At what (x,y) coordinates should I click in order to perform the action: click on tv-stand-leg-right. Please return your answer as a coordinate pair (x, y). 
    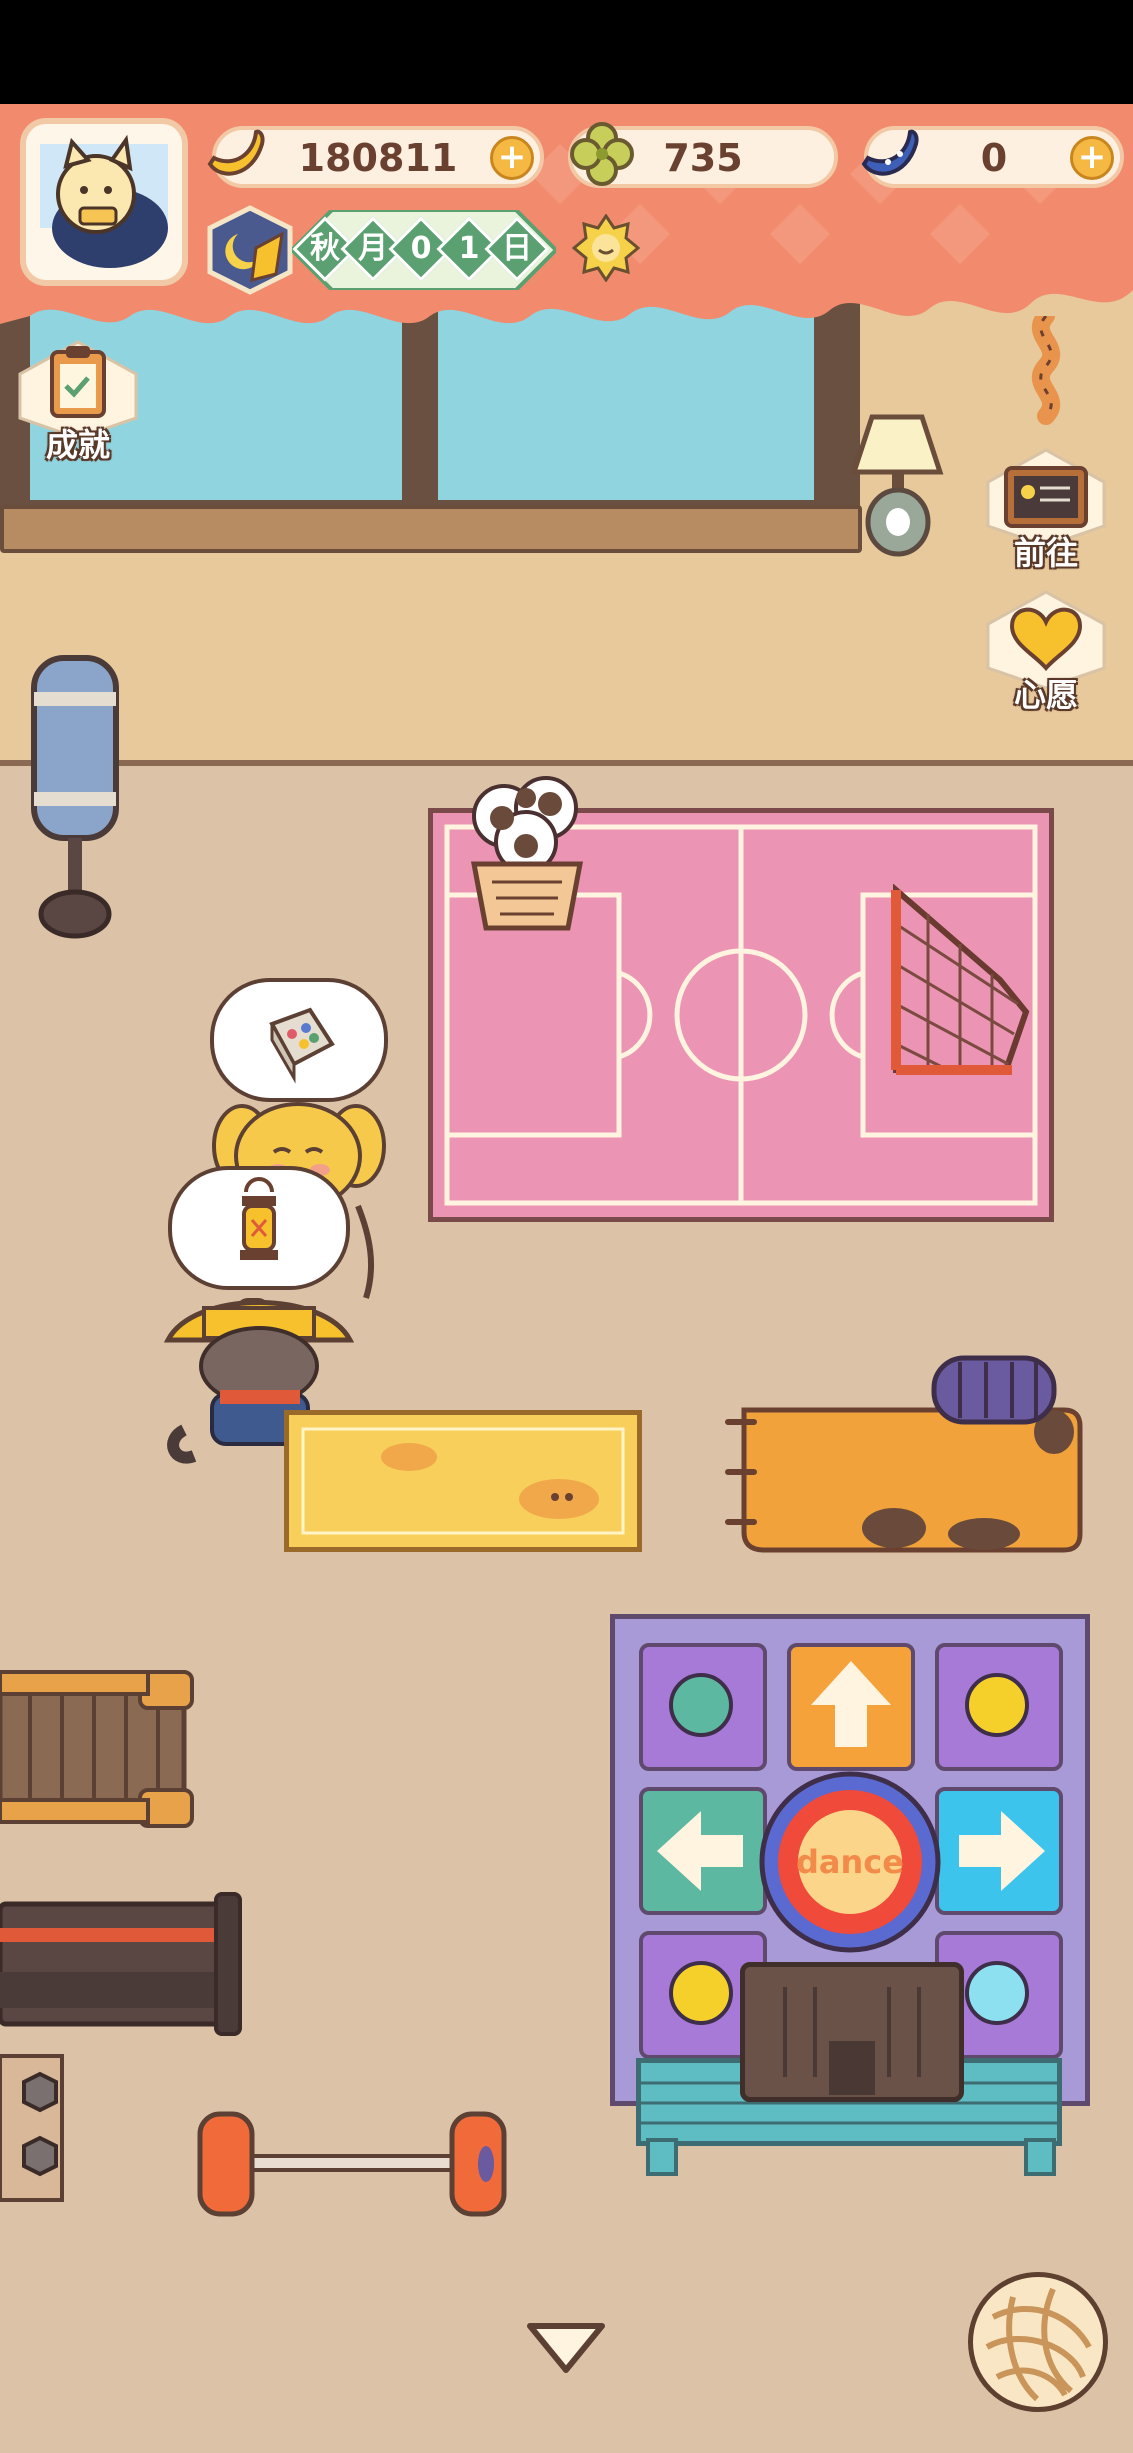
    Looking at the image, I should click on (1040, 2157).